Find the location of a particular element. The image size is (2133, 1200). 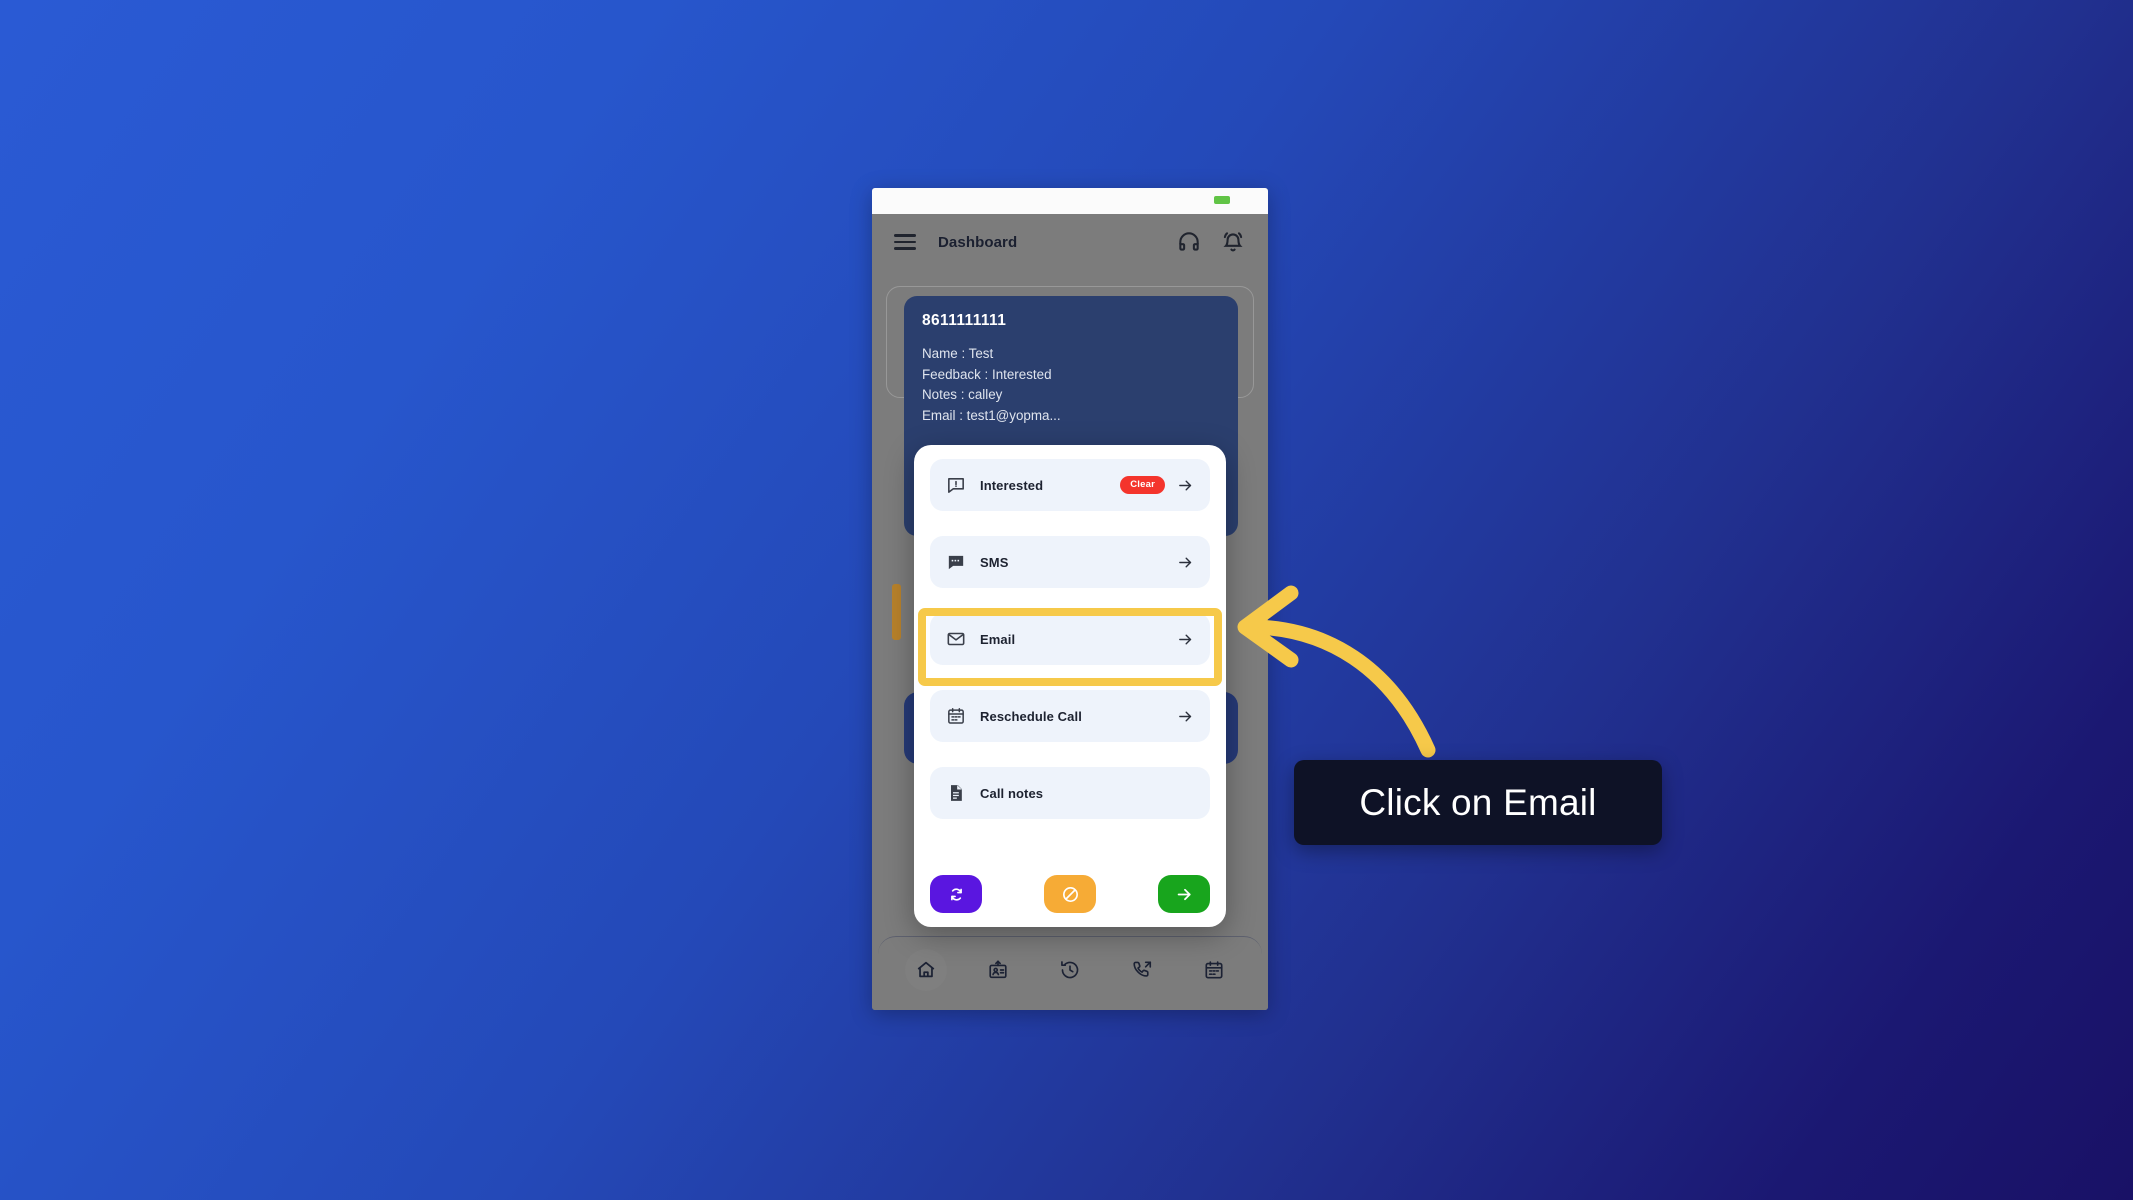

status-bar is located at coordinates (1070, 201).